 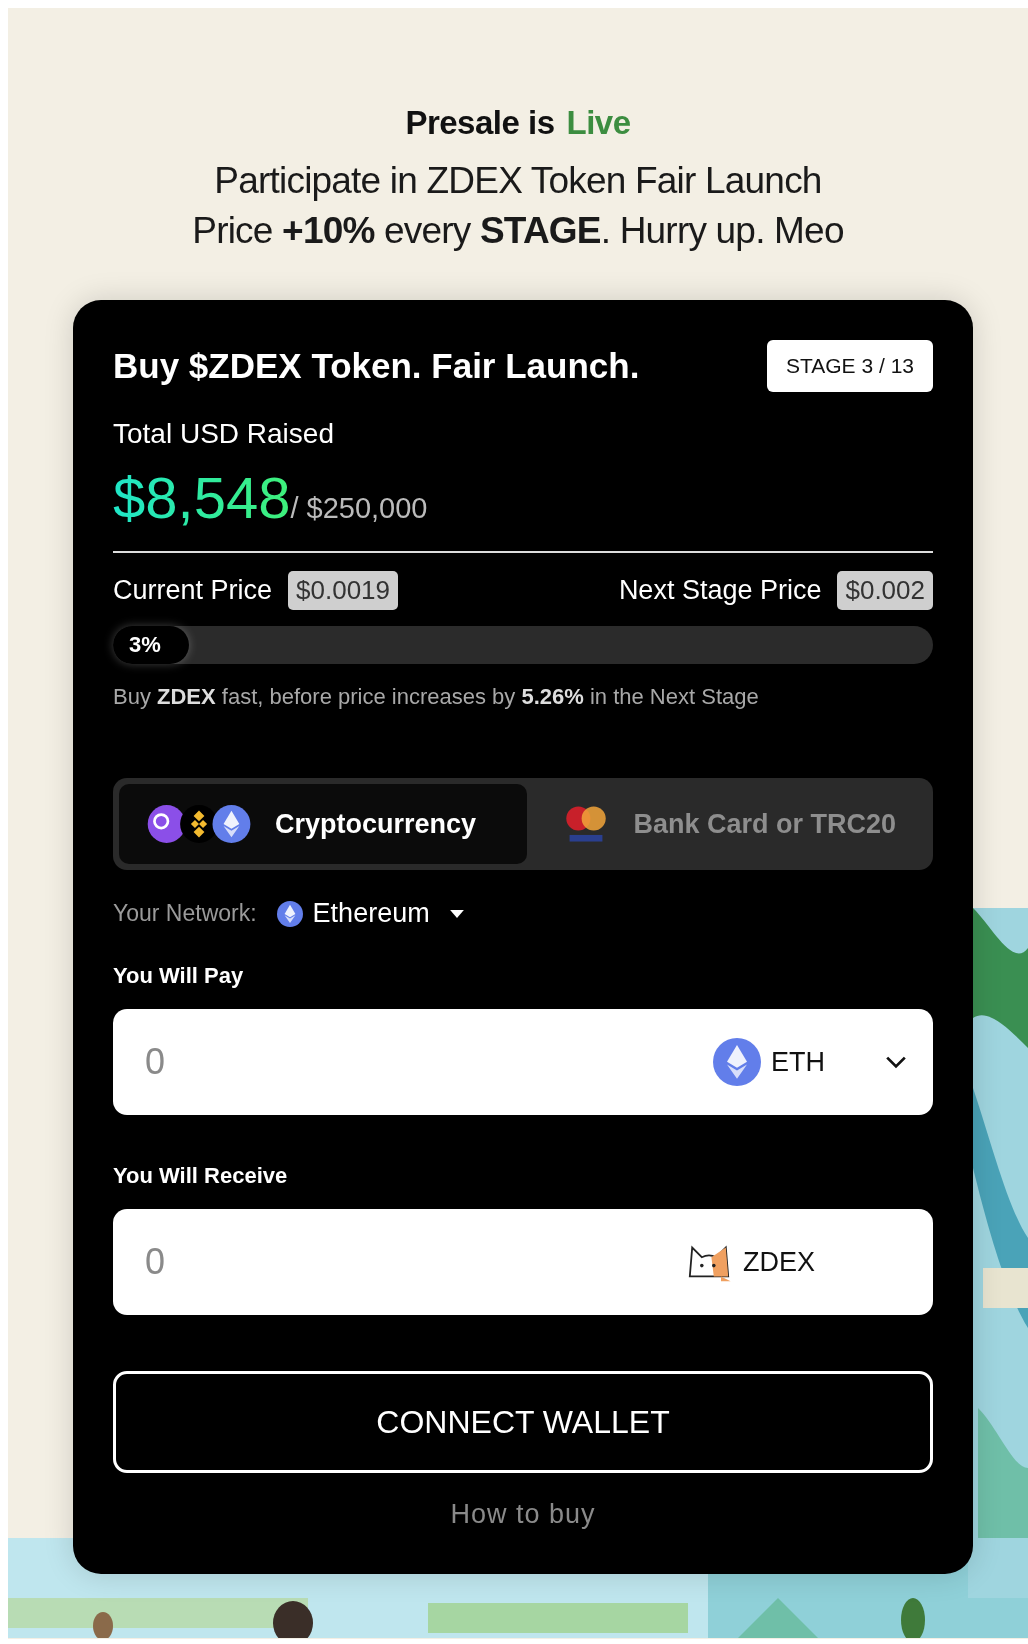 I want to click on price-badge: $0.0019, so click(x=343, y=590).